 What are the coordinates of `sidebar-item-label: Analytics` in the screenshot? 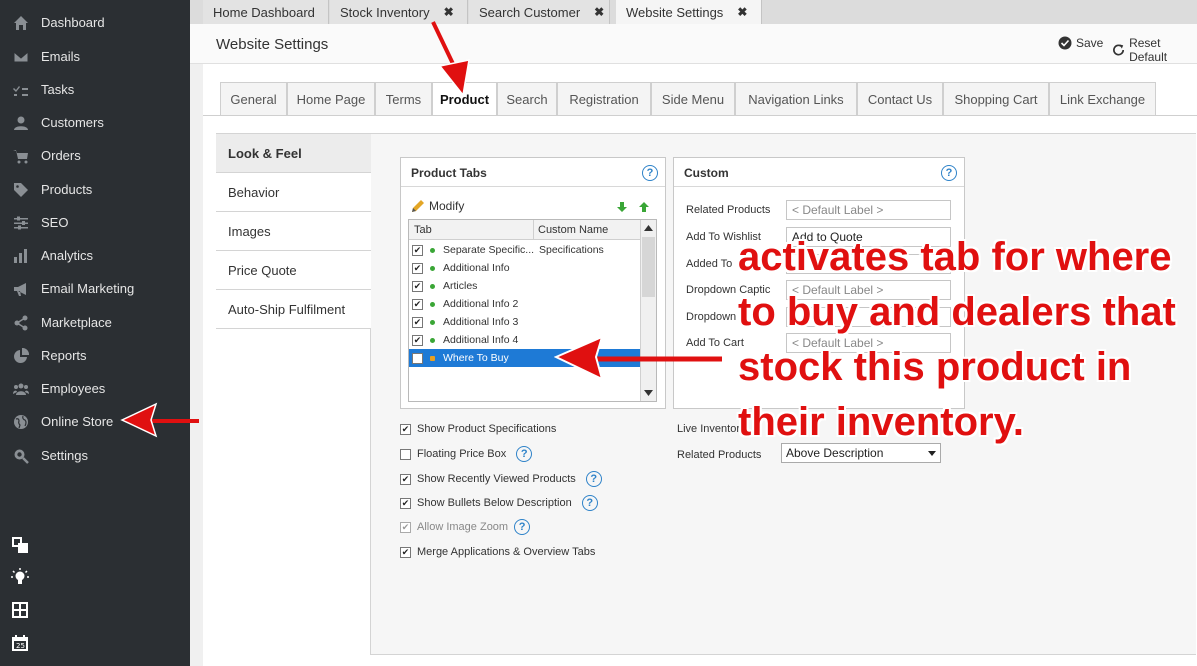 It's located at (67, 255).